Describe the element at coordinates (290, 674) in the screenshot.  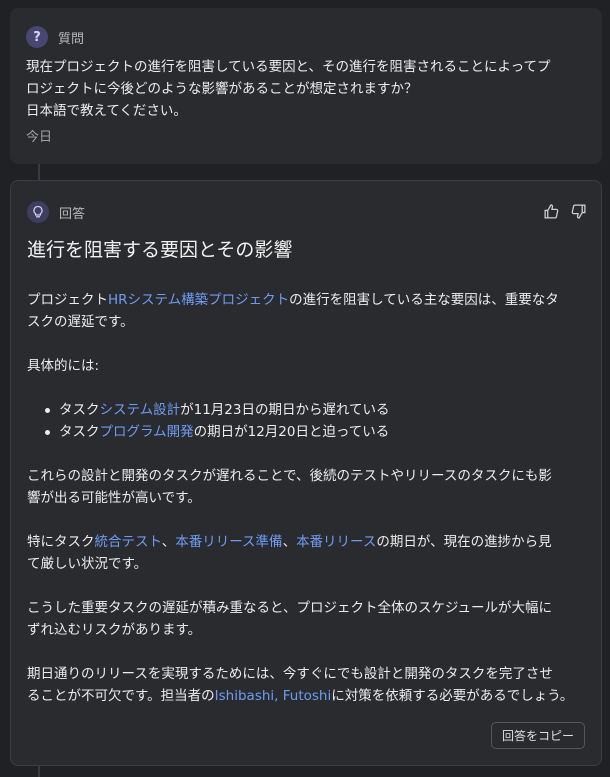
I see `text: 期日通りのリリースを実現するためには、今すぐにでも設計と開発のタスクを完了させ` at that location.